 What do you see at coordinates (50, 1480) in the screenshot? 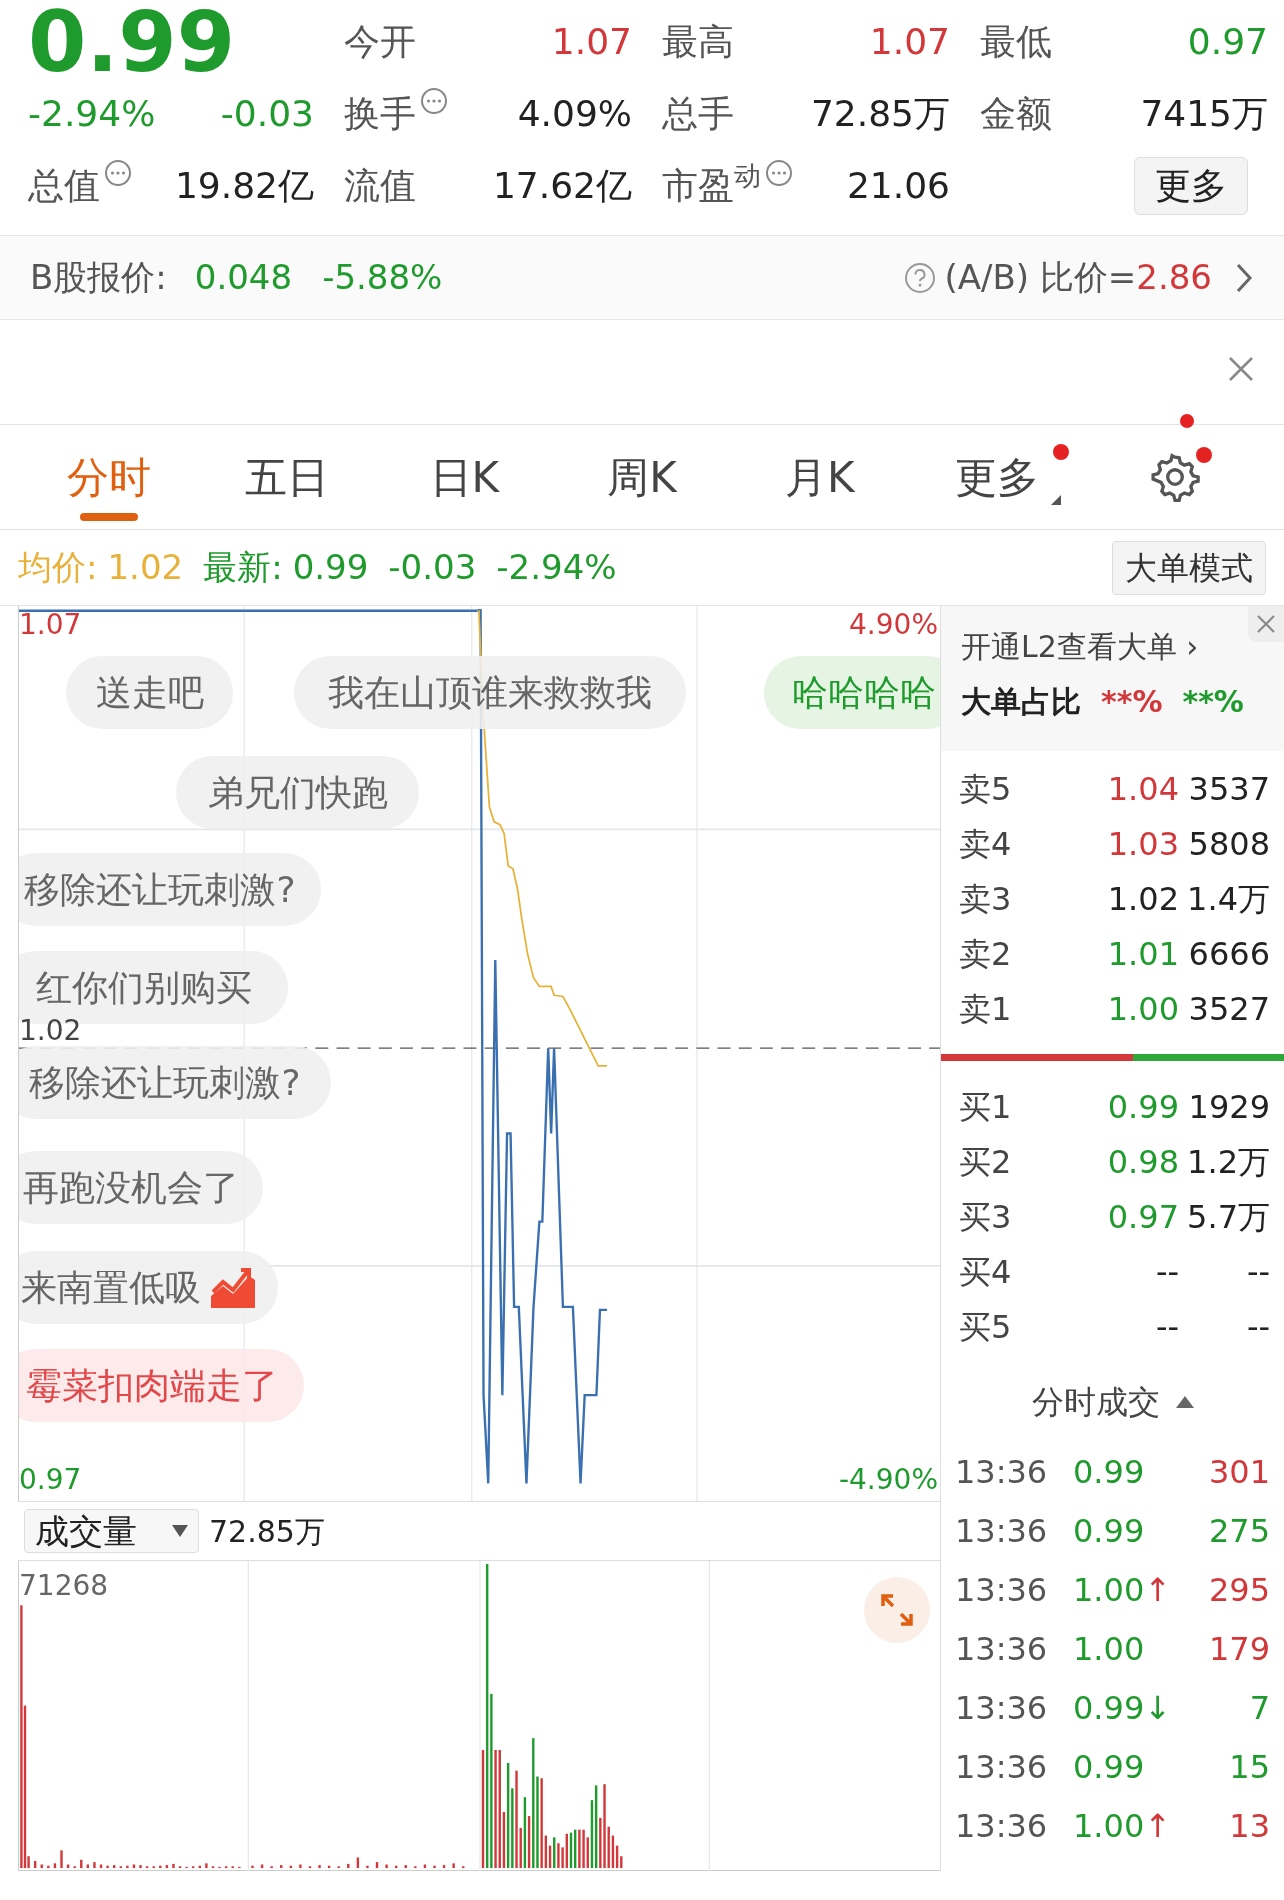
I see `axis-price-label: 0.97` at bounding box center [50, 1480].